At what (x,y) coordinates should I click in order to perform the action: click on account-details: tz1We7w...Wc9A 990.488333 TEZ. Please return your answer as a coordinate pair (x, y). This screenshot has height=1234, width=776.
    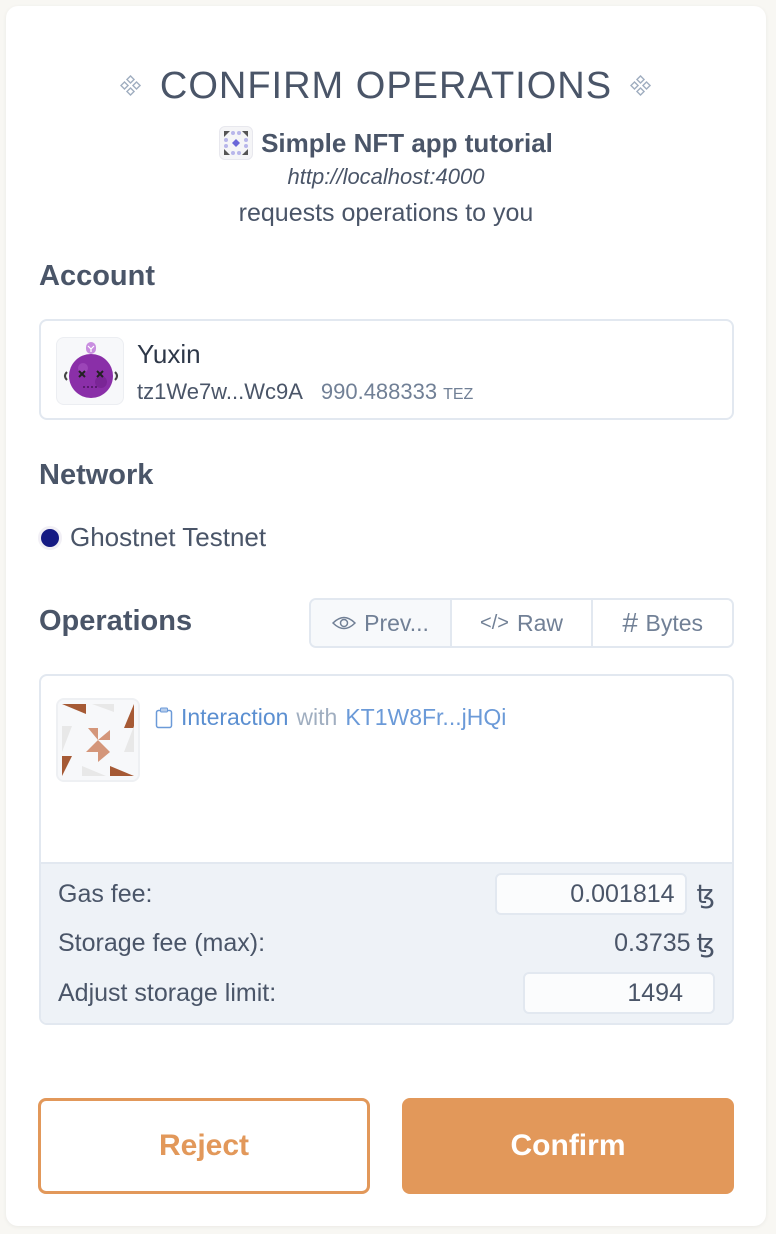
    Looking at the image, I should click on (305, 392).